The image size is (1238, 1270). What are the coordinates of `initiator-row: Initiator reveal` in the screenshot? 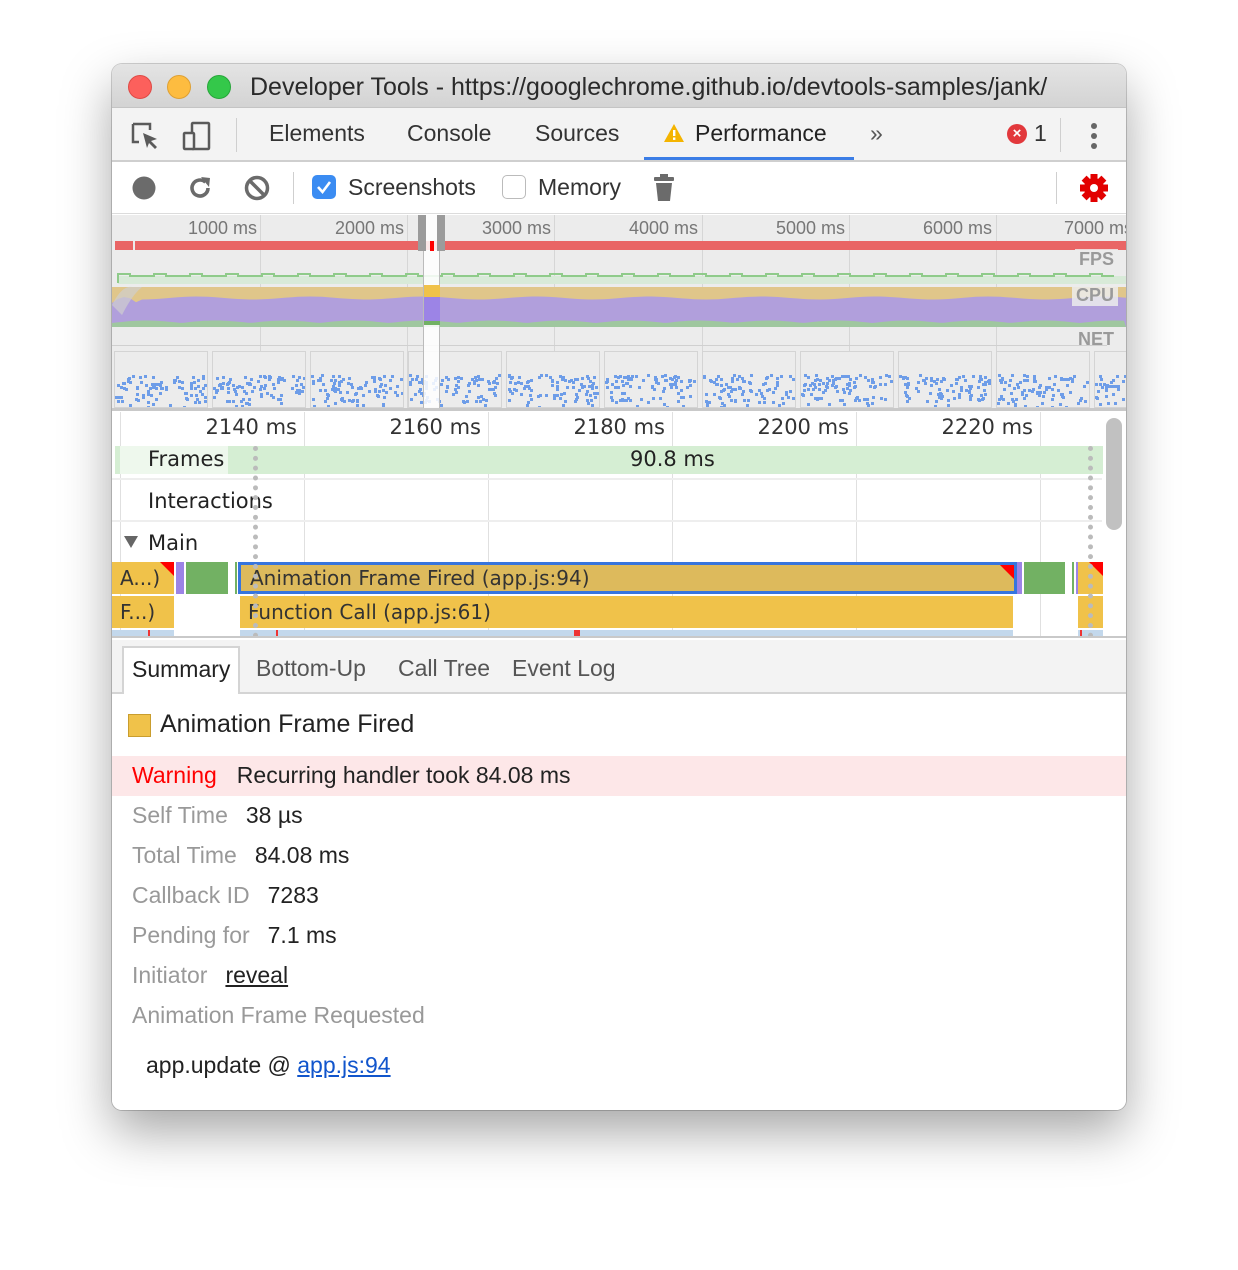 It's located at (210, 975).